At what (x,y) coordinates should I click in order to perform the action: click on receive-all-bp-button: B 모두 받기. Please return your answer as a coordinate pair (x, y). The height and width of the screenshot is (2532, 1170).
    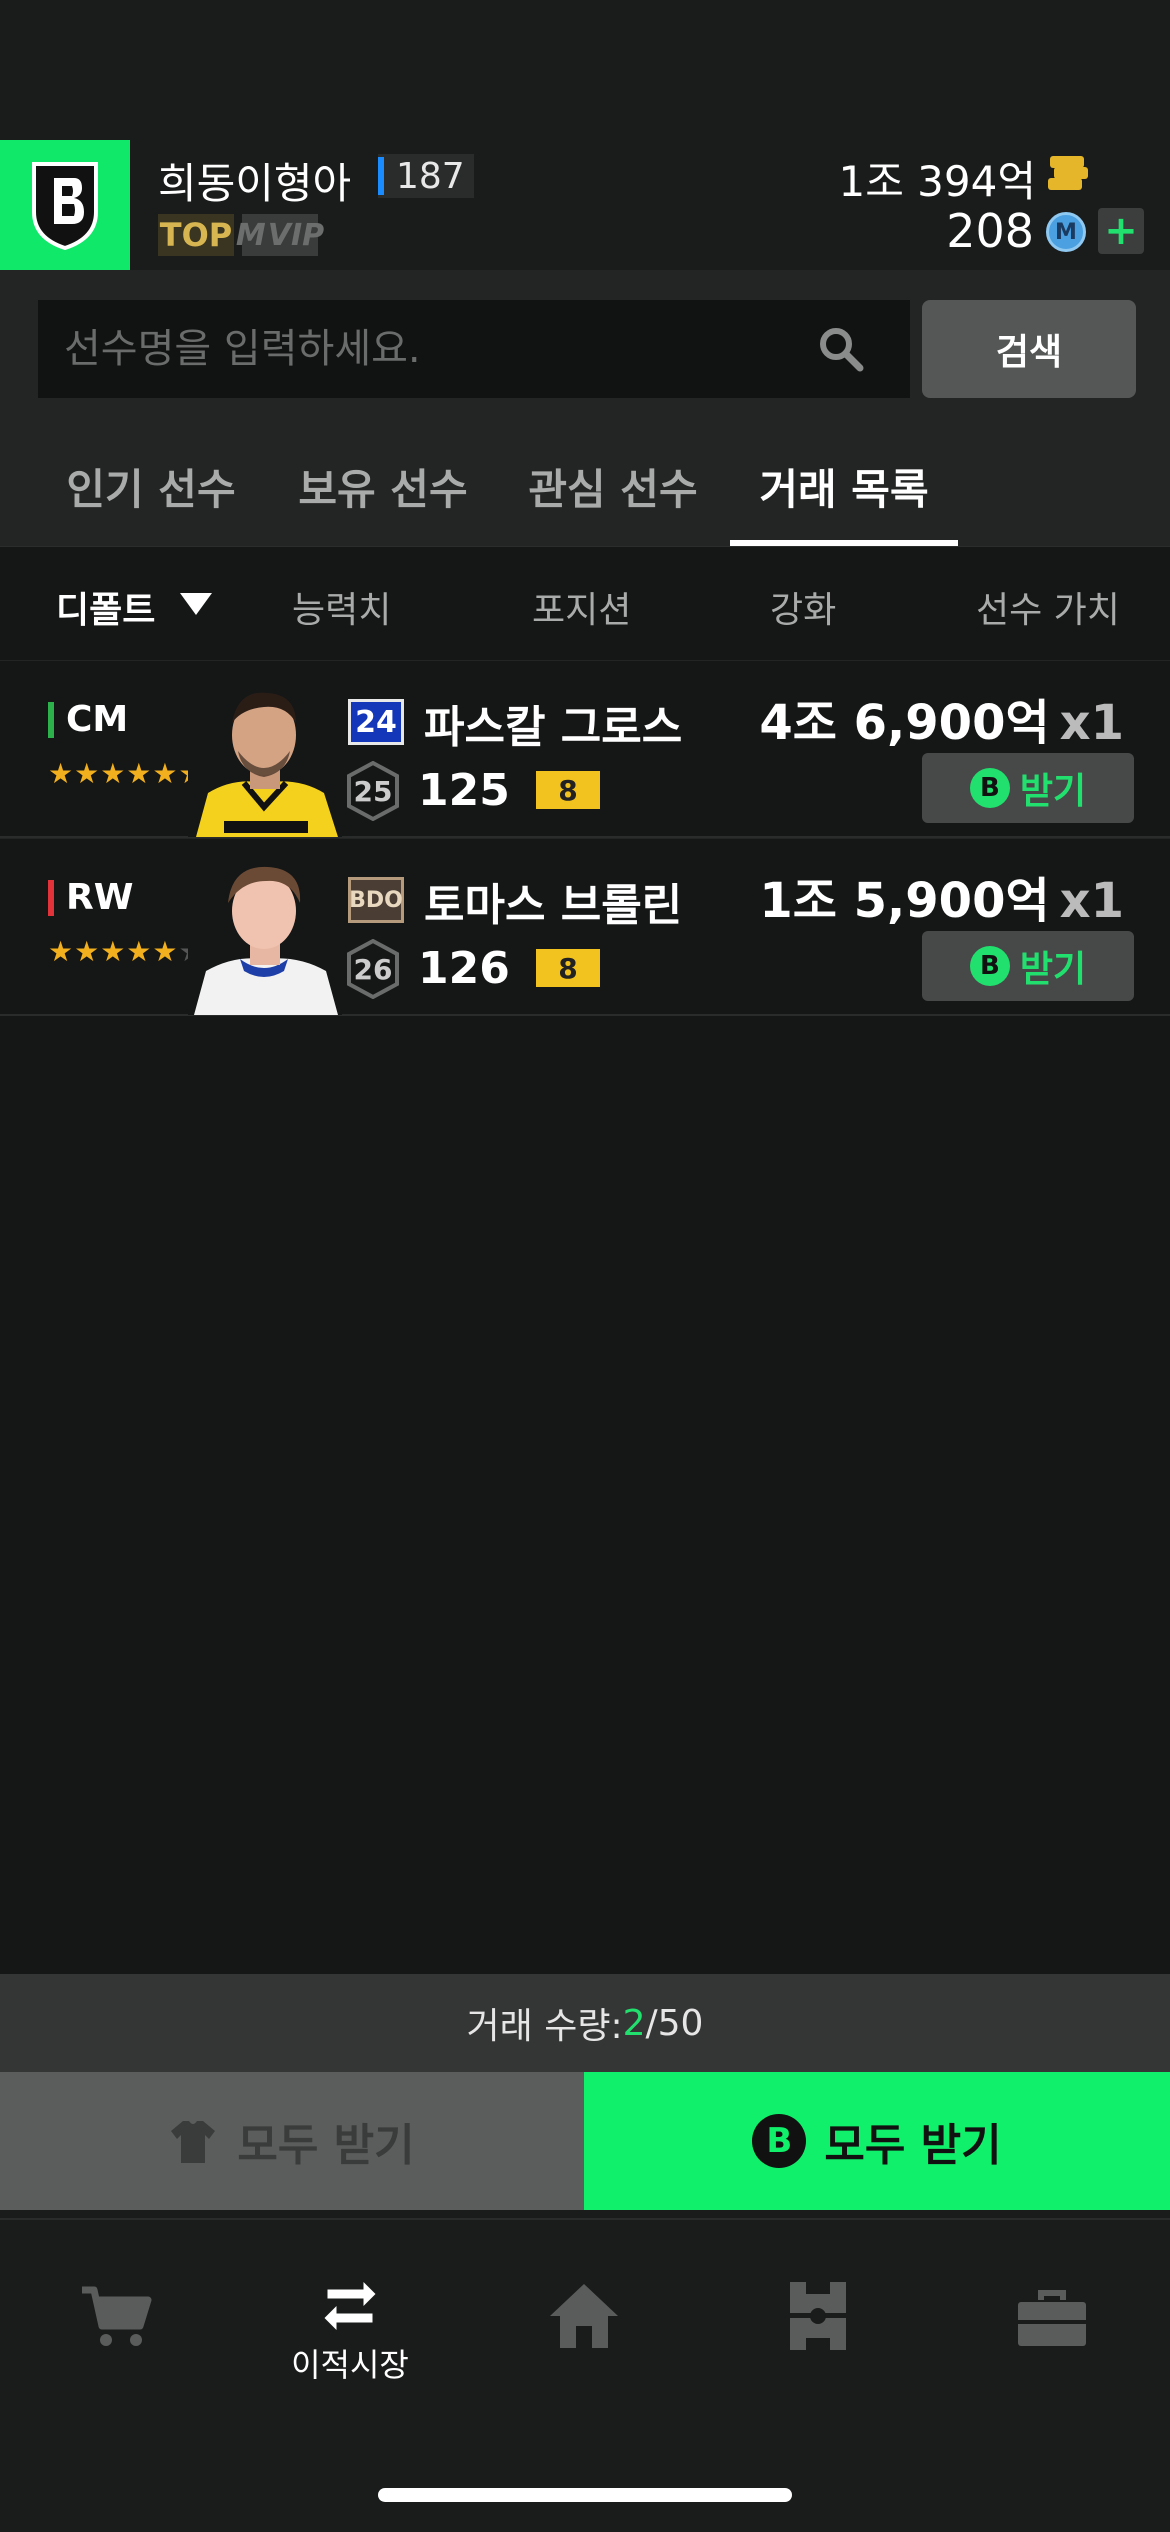
    Looking at the image, I should click on (877, 2141).